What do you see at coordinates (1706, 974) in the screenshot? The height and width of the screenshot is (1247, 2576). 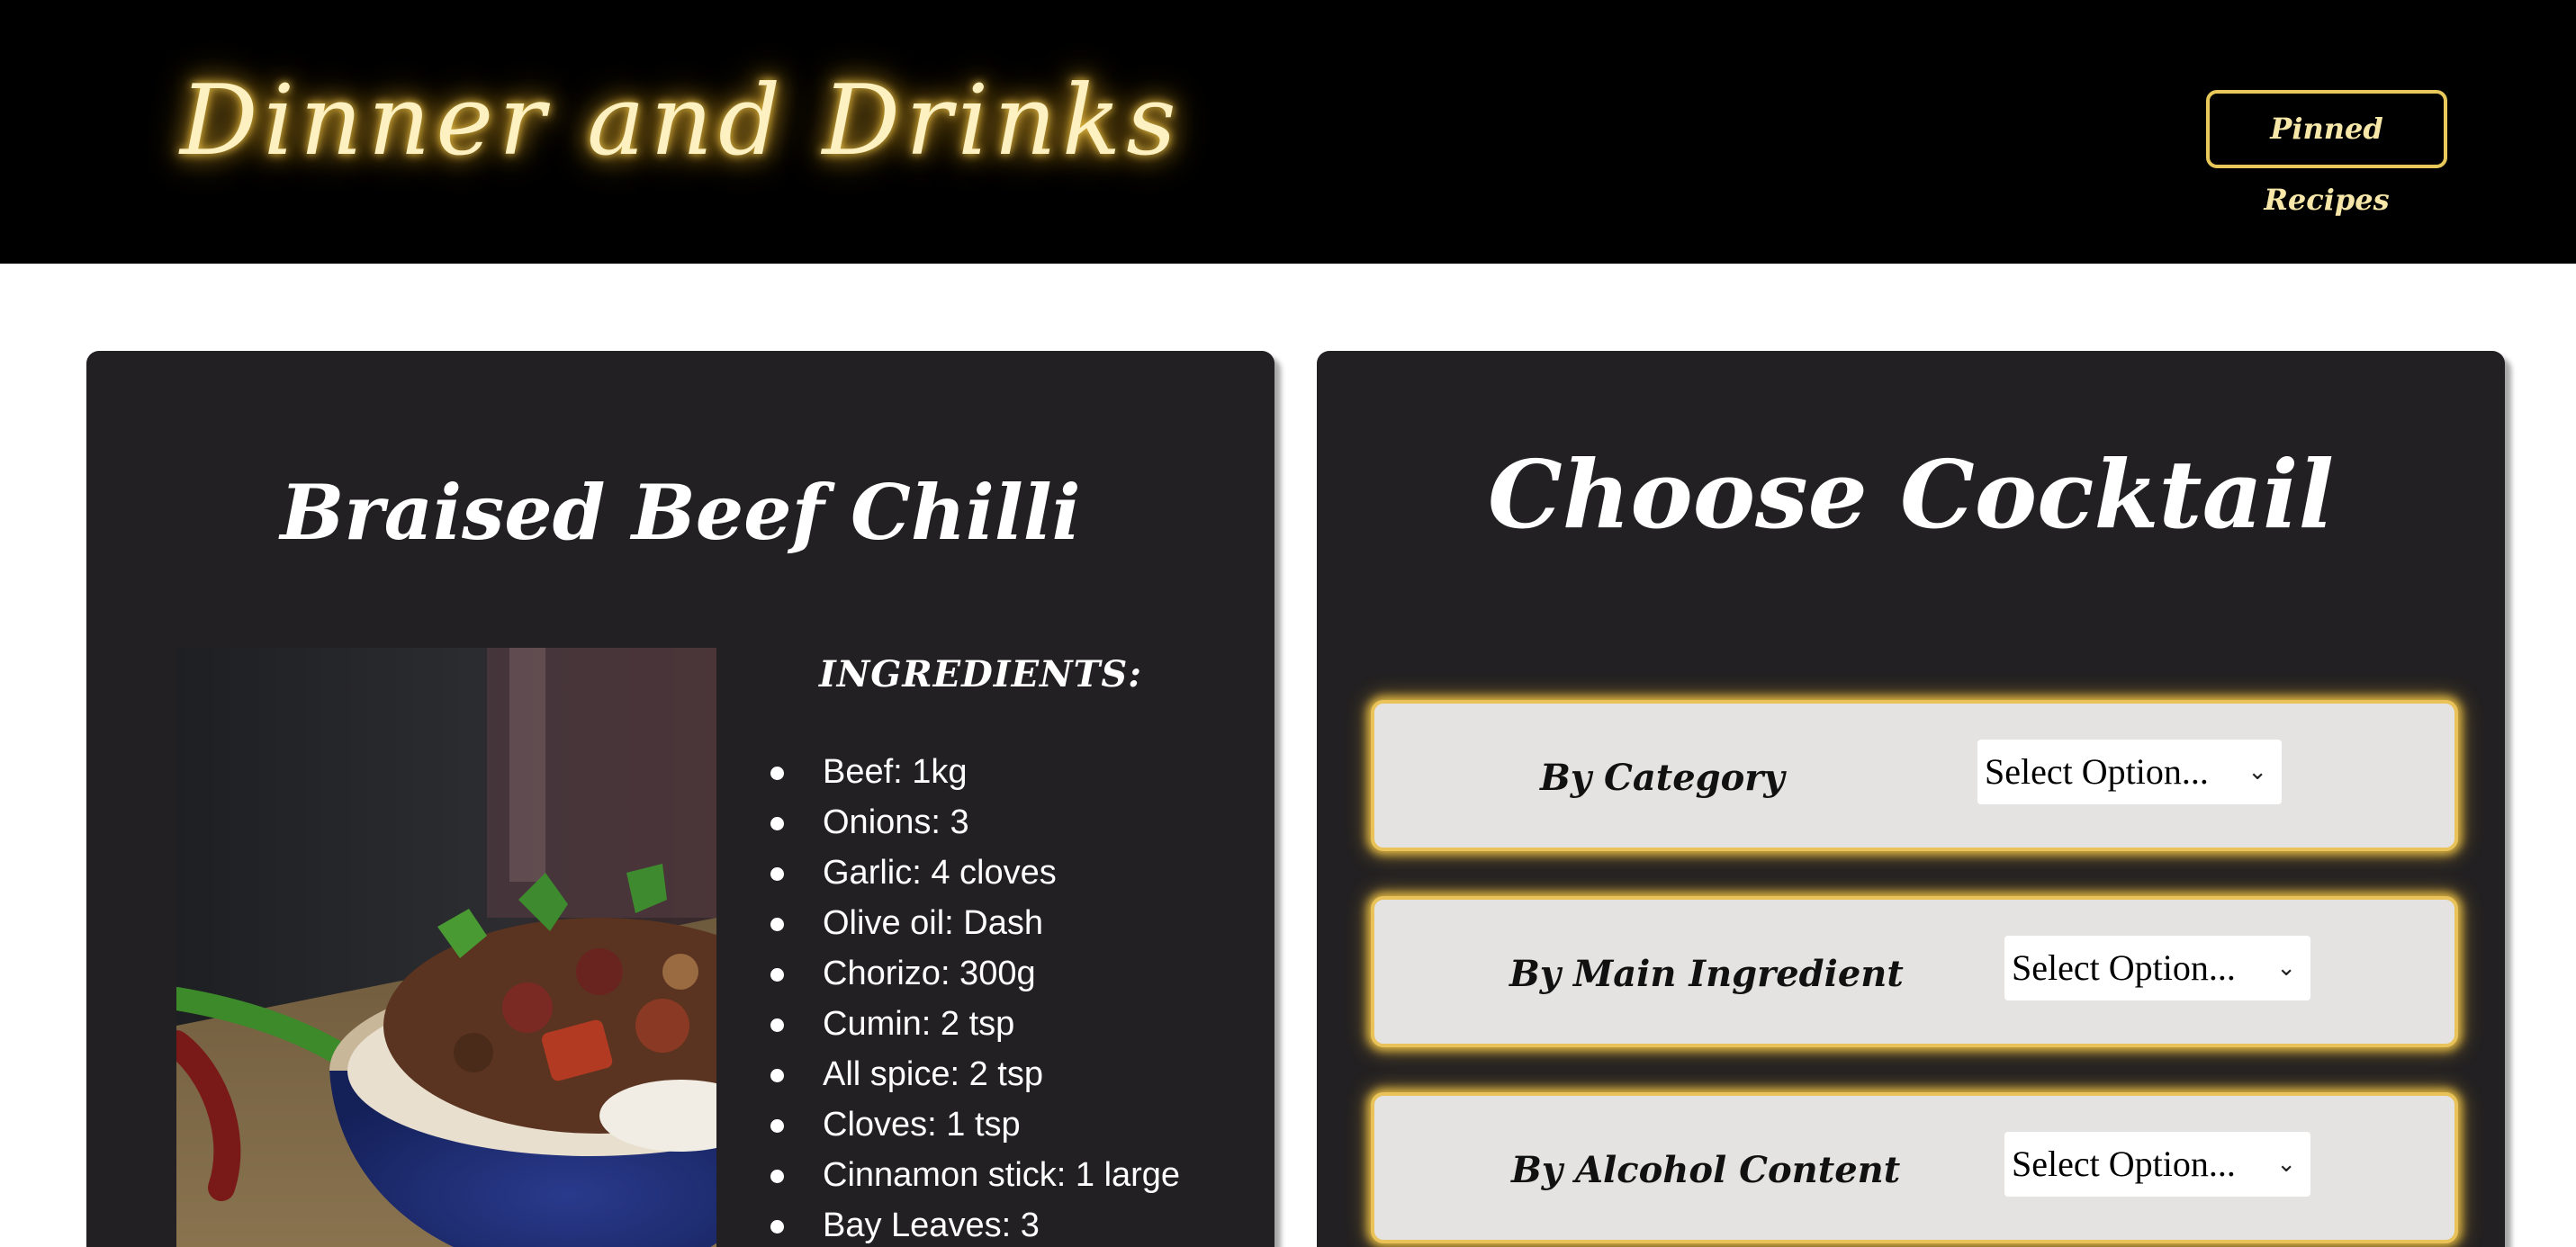 I see `filter-label: By Main Ingredient` at bounding box center [1706, 974].